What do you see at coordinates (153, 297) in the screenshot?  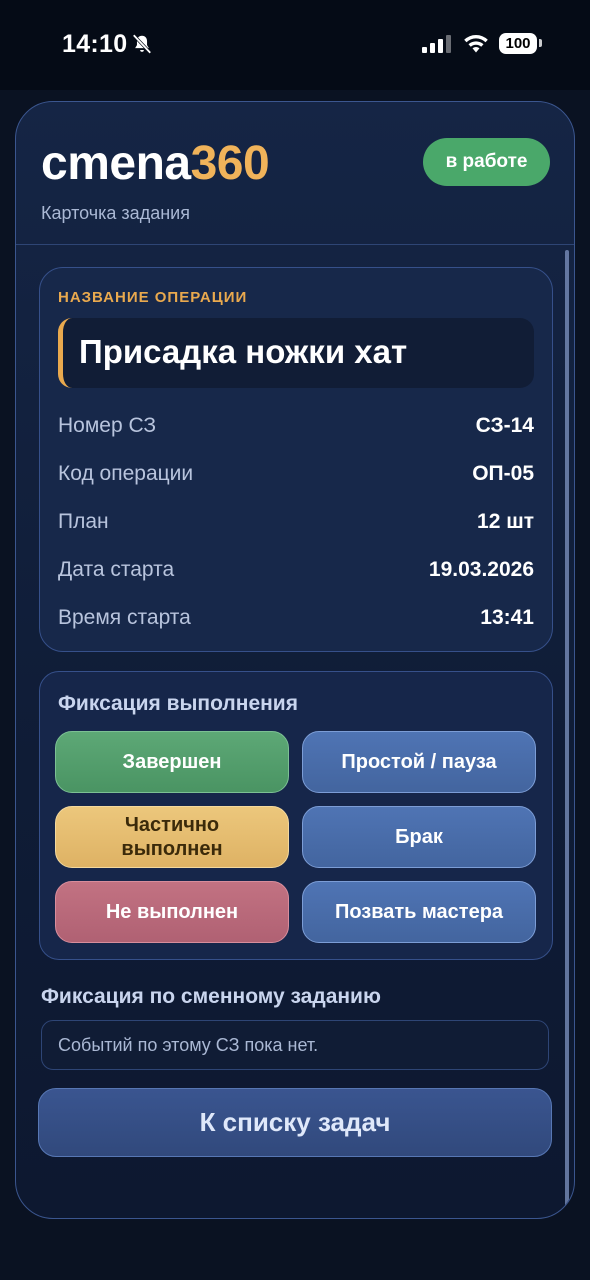 I see `operation-caption: НАЗВАНИЕ ОПЕРАЦИИ` at bounding box center [153, 297].